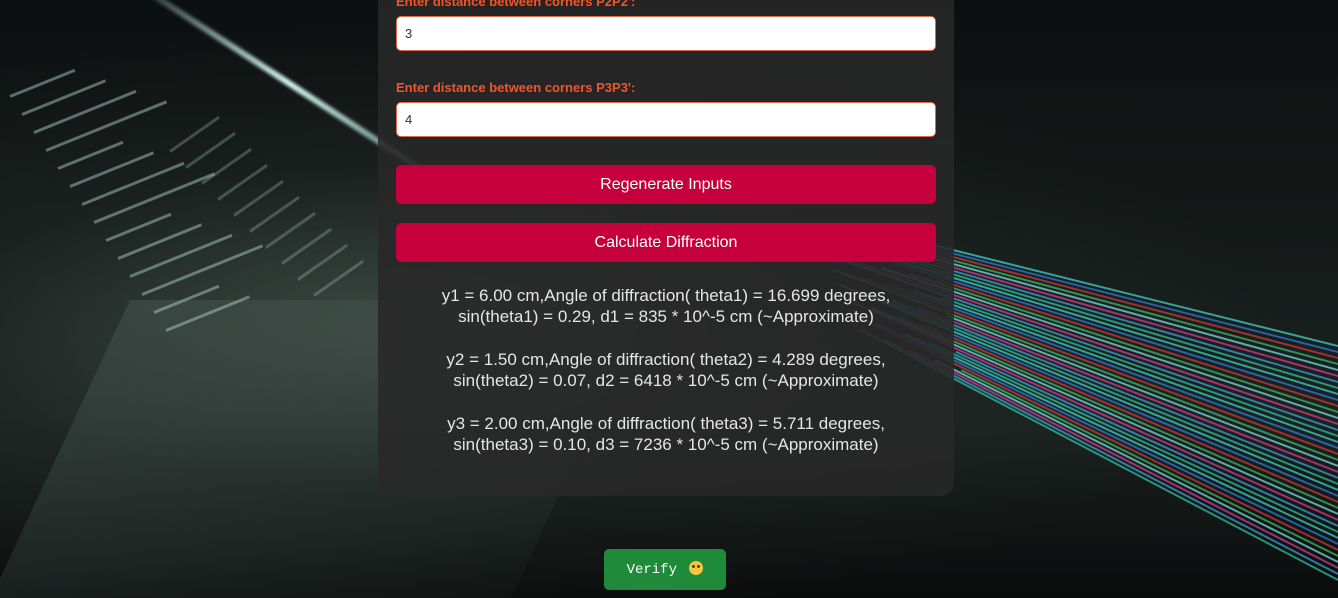  What do you see at coordinates (666, 119) in the screenshot?
I see `p3-distance-input` at bounding box center [666, 119].